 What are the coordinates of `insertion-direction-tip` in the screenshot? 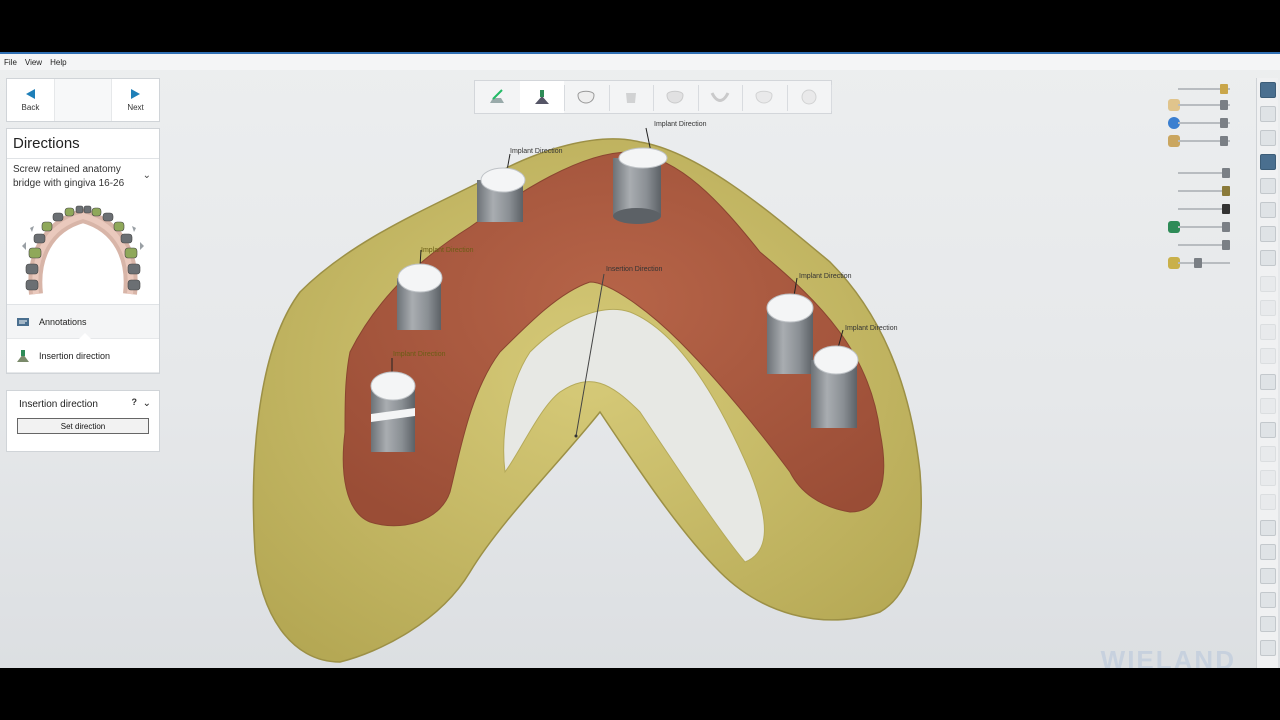 It's located at (576, 436).